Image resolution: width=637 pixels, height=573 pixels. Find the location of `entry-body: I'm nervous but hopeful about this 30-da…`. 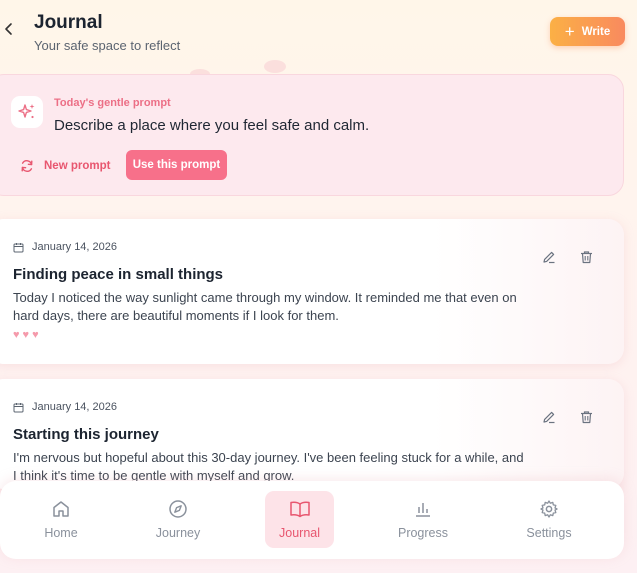

entry-body: I'm nervous but hopeful about this 30-da… is located at coordinates (268, 466).